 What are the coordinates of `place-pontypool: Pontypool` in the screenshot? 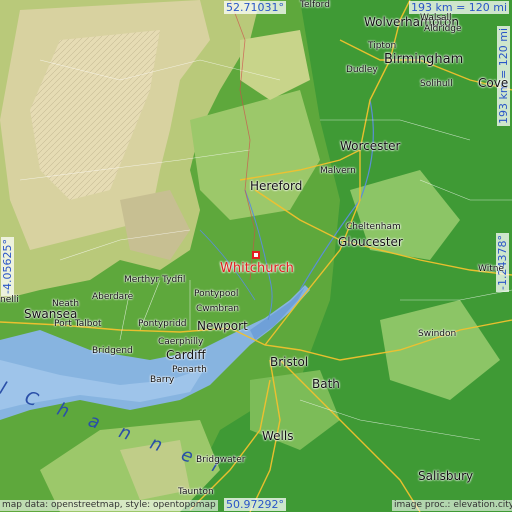 It's located at (216, 294).